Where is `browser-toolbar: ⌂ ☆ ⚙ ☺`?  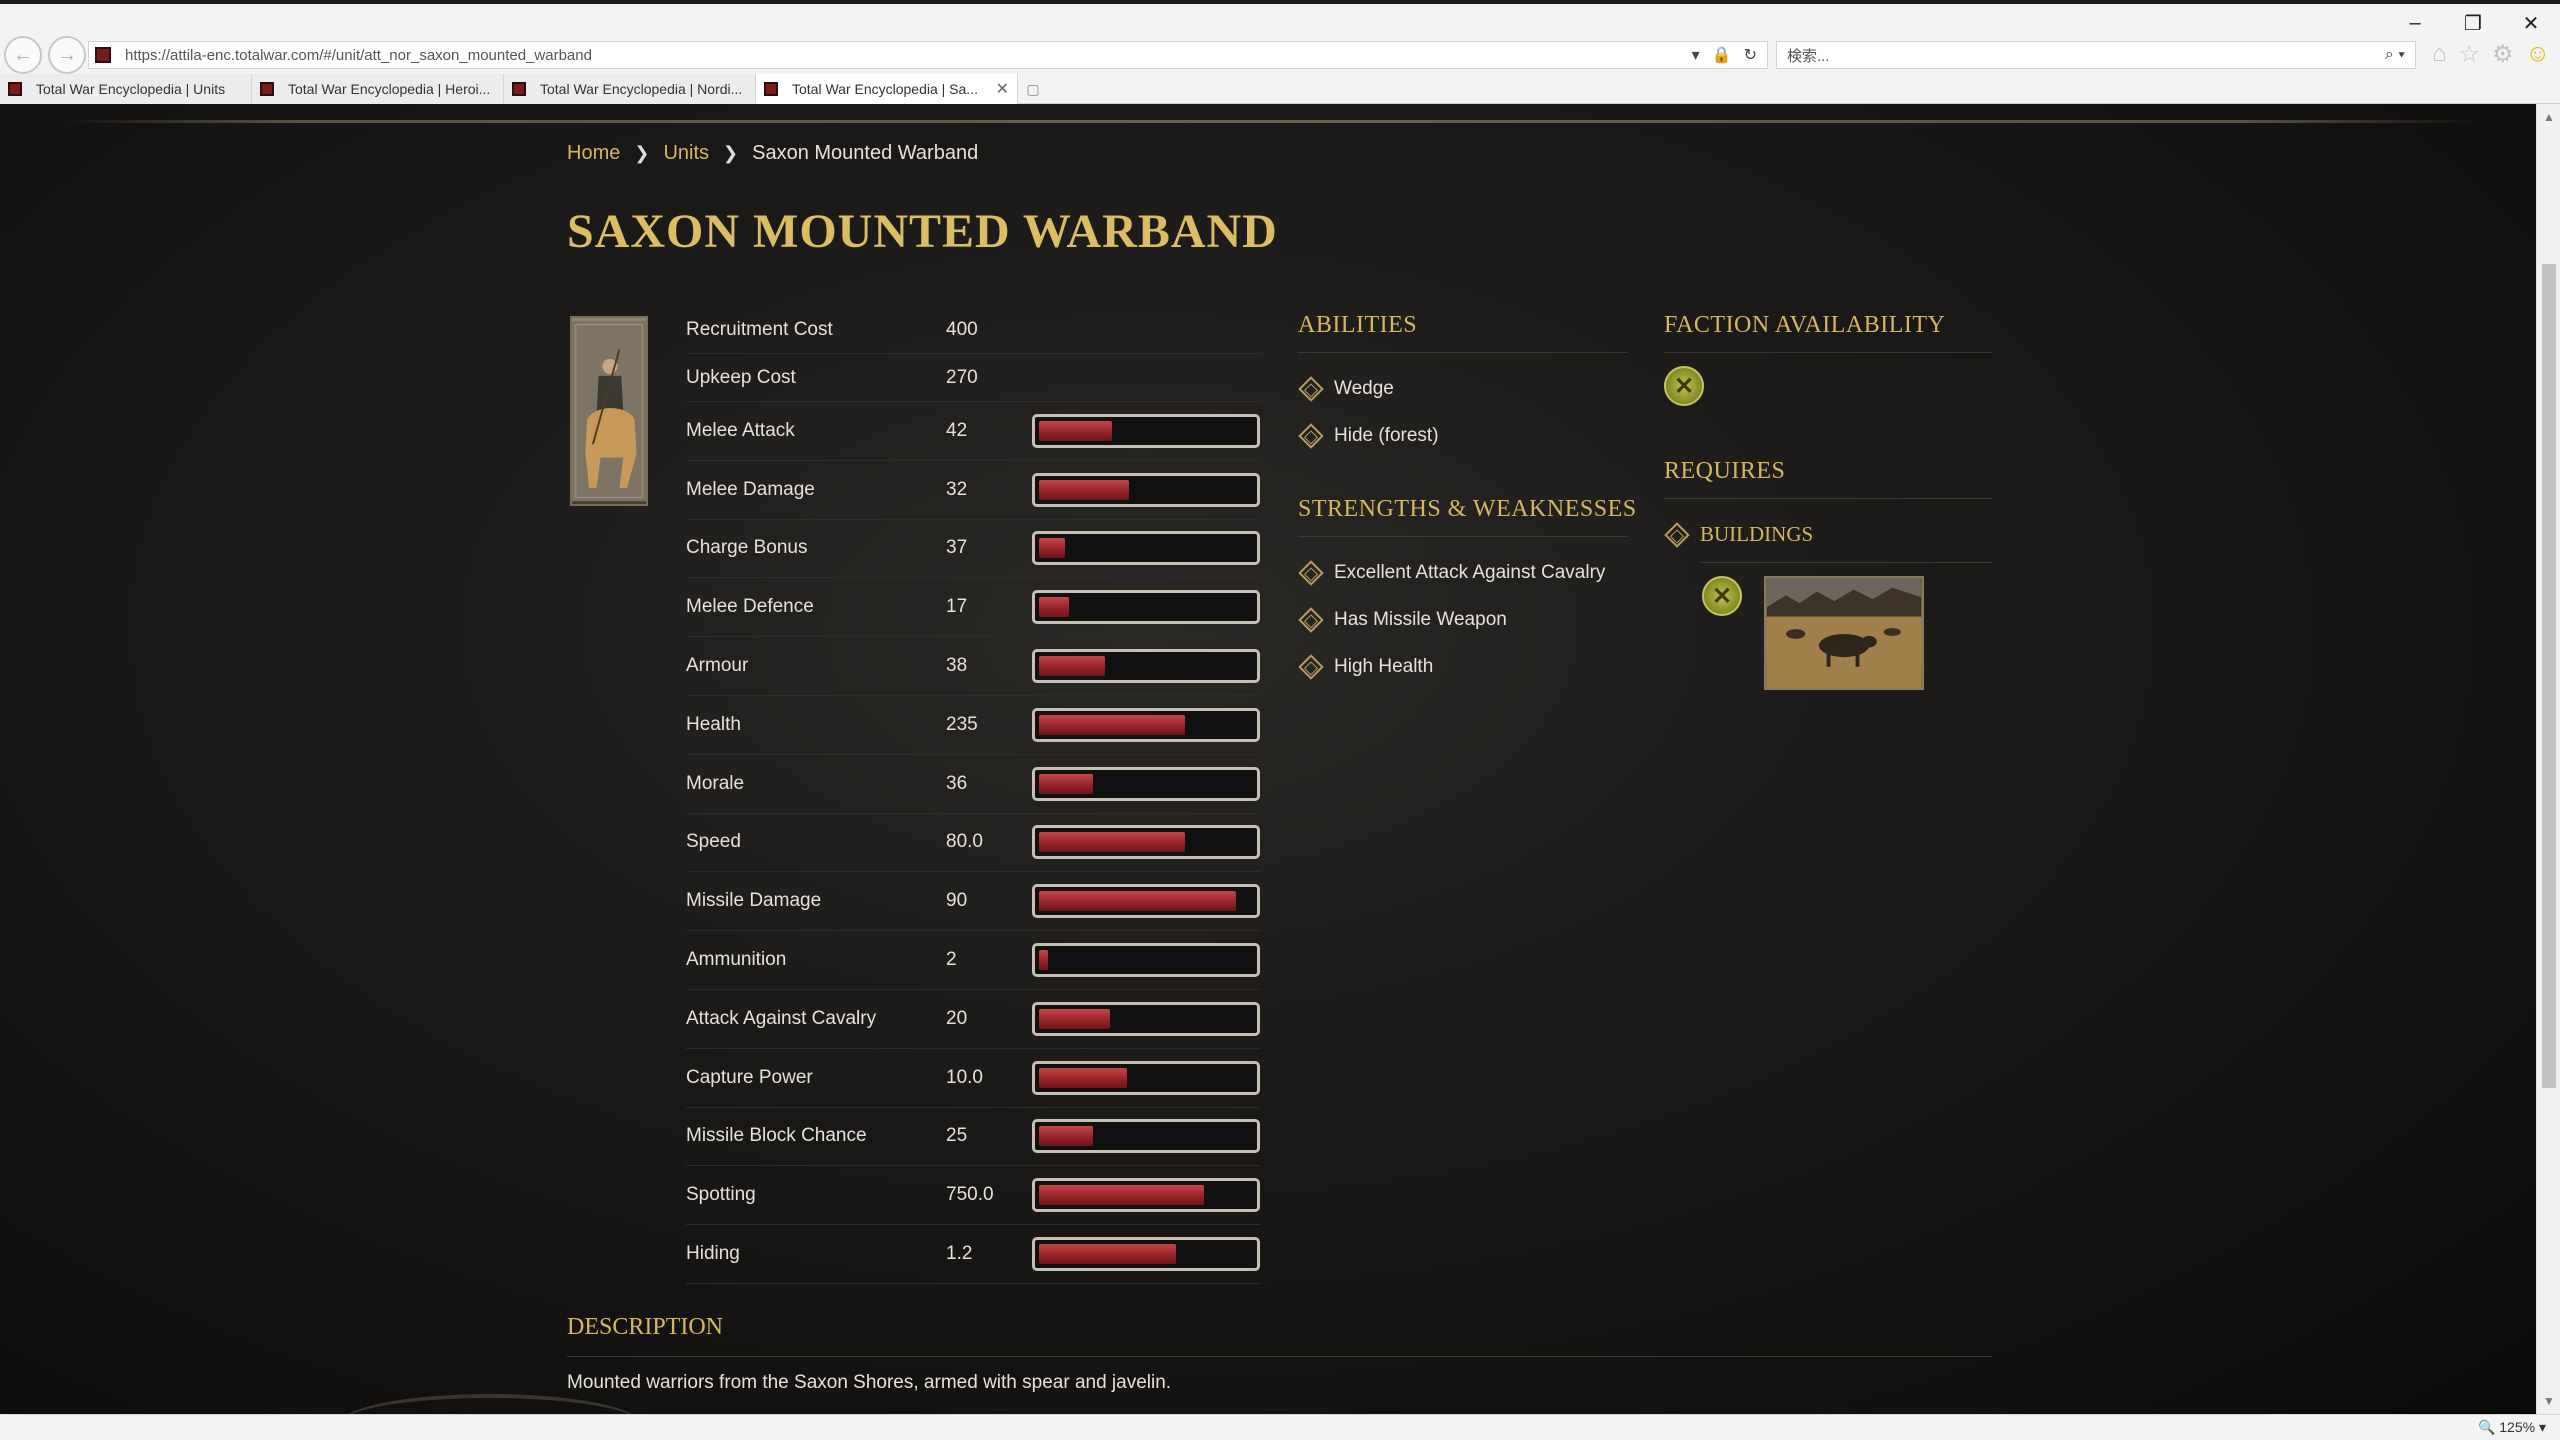 browser-toolbar: ⌂ ☆ ⚙ ☺ is located at coordinates (2491, 54).